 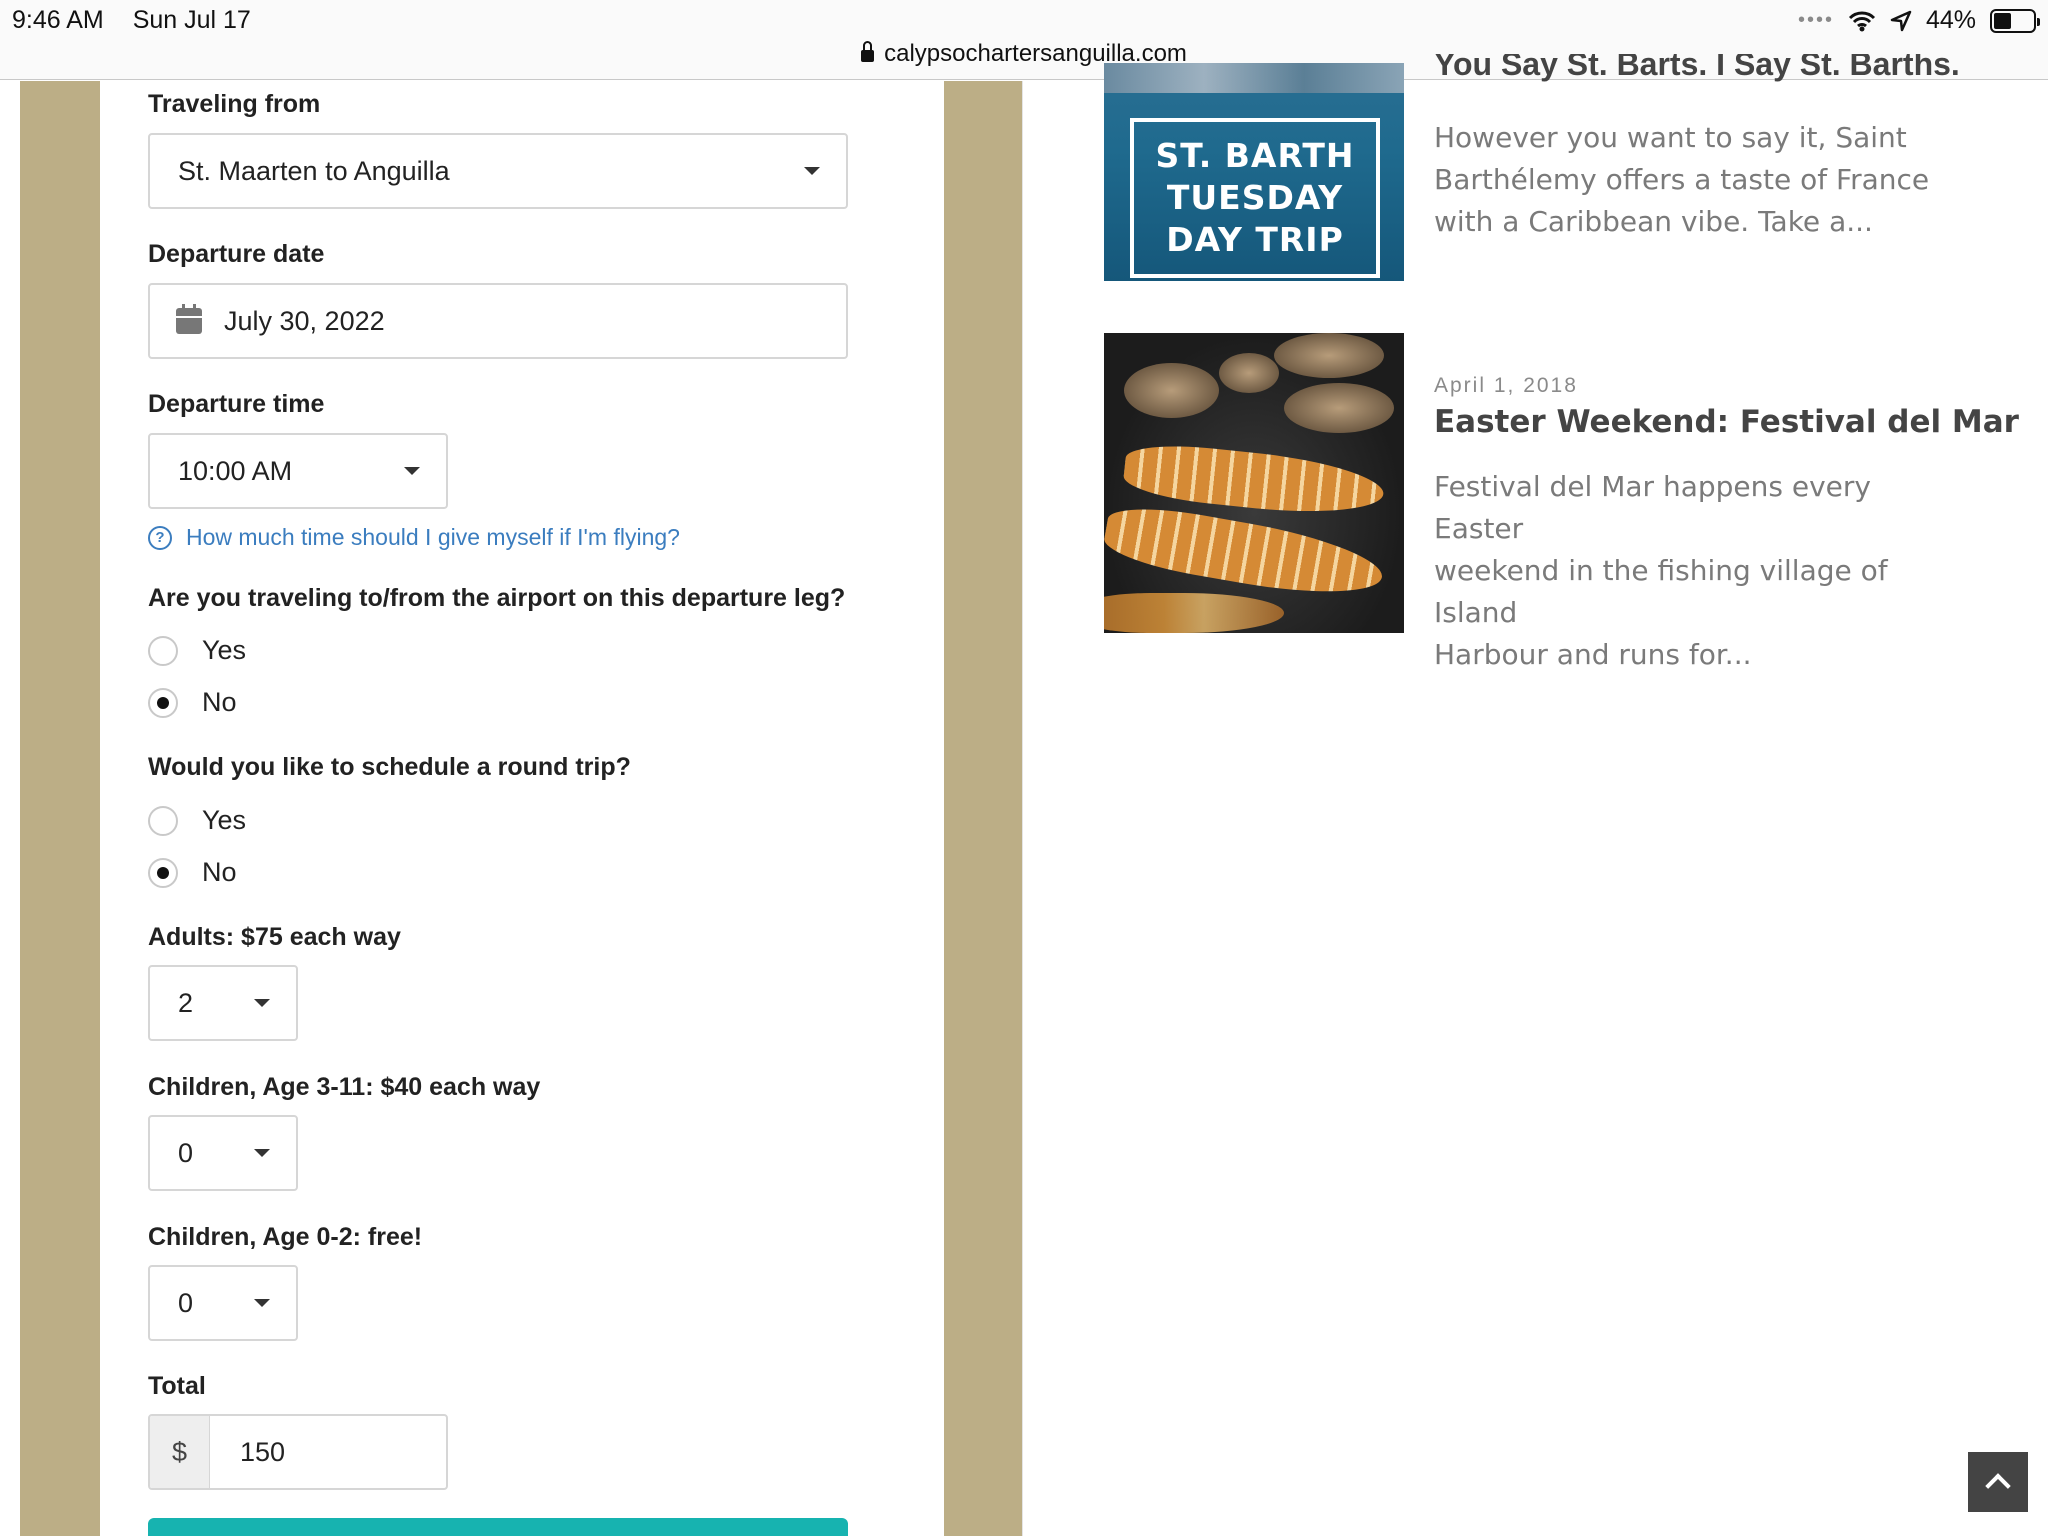 What do you see at coordinates (219, 702) in the screenshot?
I see `airport-no-label: No` at bounding box center [219, 702].